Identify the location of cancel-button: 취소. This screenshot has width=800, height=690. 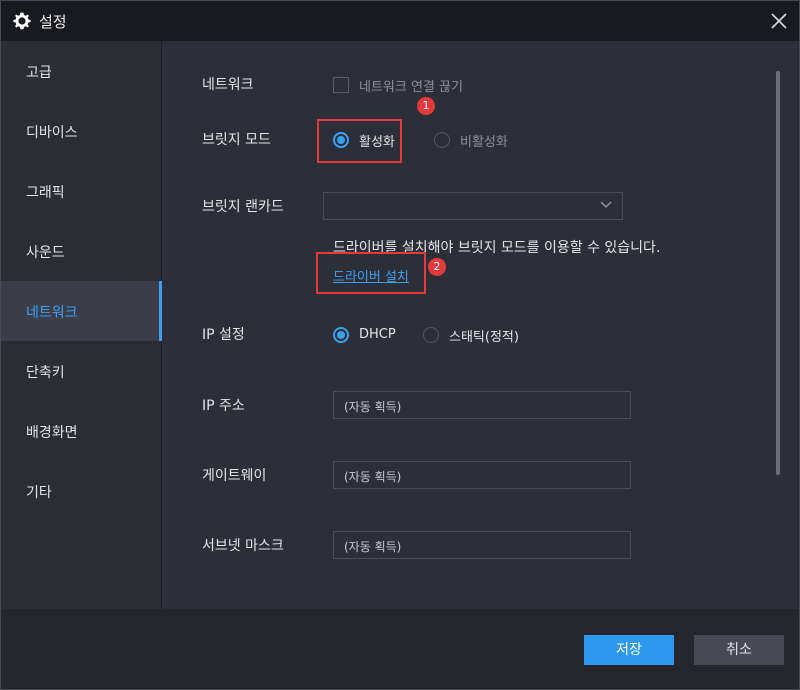
(739, 650).